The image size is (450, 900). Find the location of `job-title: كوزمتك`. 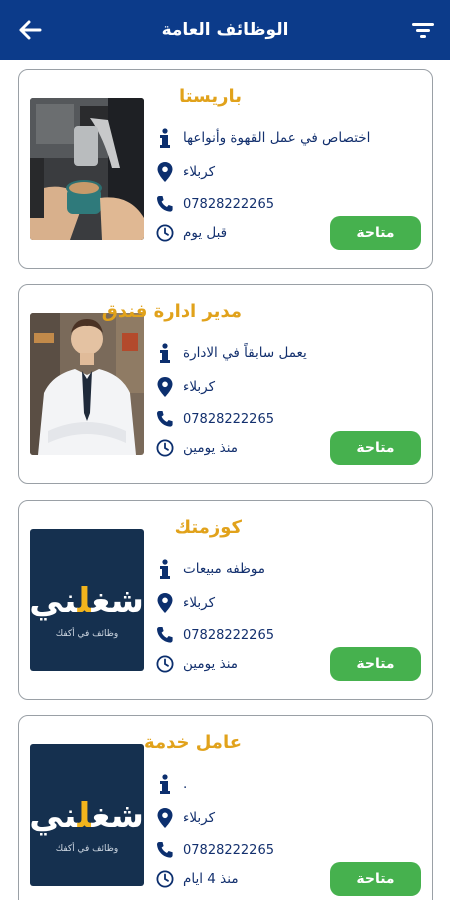

job-title: كوزمتك is located at coordinates (208, 527).